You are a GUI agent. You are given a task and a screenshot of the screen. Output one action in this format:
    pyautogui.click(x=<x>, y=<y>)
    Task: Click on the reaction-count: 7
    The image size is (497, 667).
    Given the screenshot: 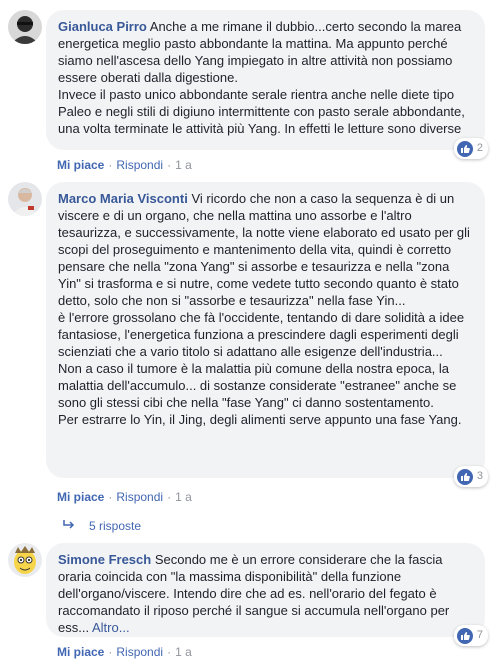 What is the action you would take?
    pyautogui.click(x=470, y=635)
    